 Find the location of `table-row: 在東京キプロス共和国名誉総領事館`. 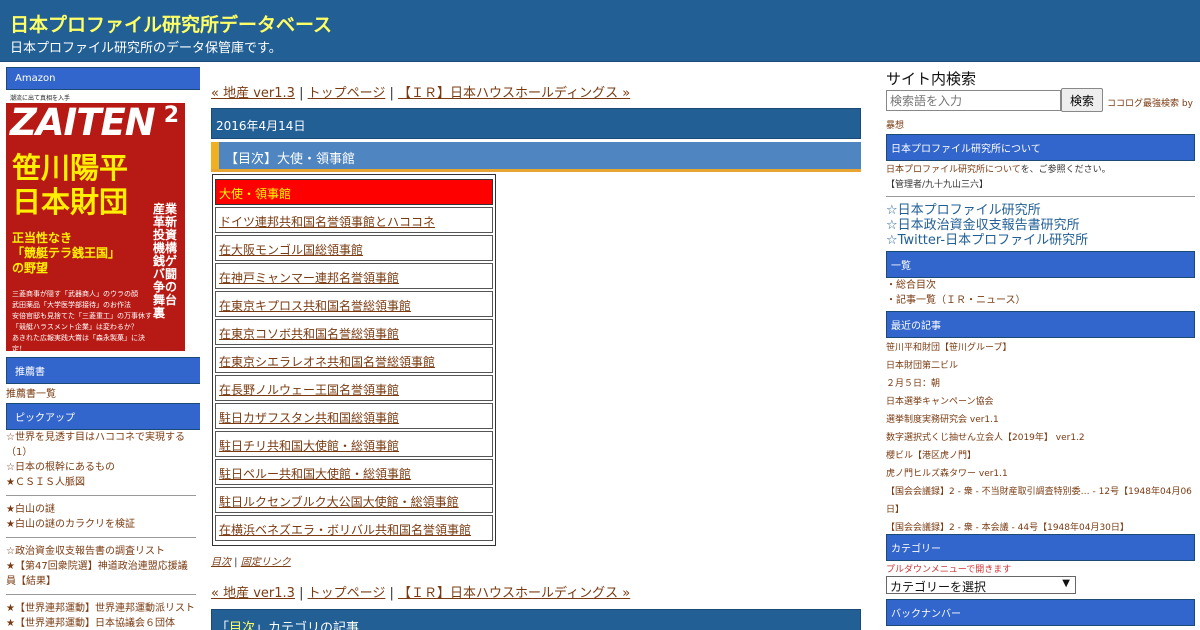

table-row: 在東京キプロス共和国名誉総領事館 is located at coordinates (354, 304).